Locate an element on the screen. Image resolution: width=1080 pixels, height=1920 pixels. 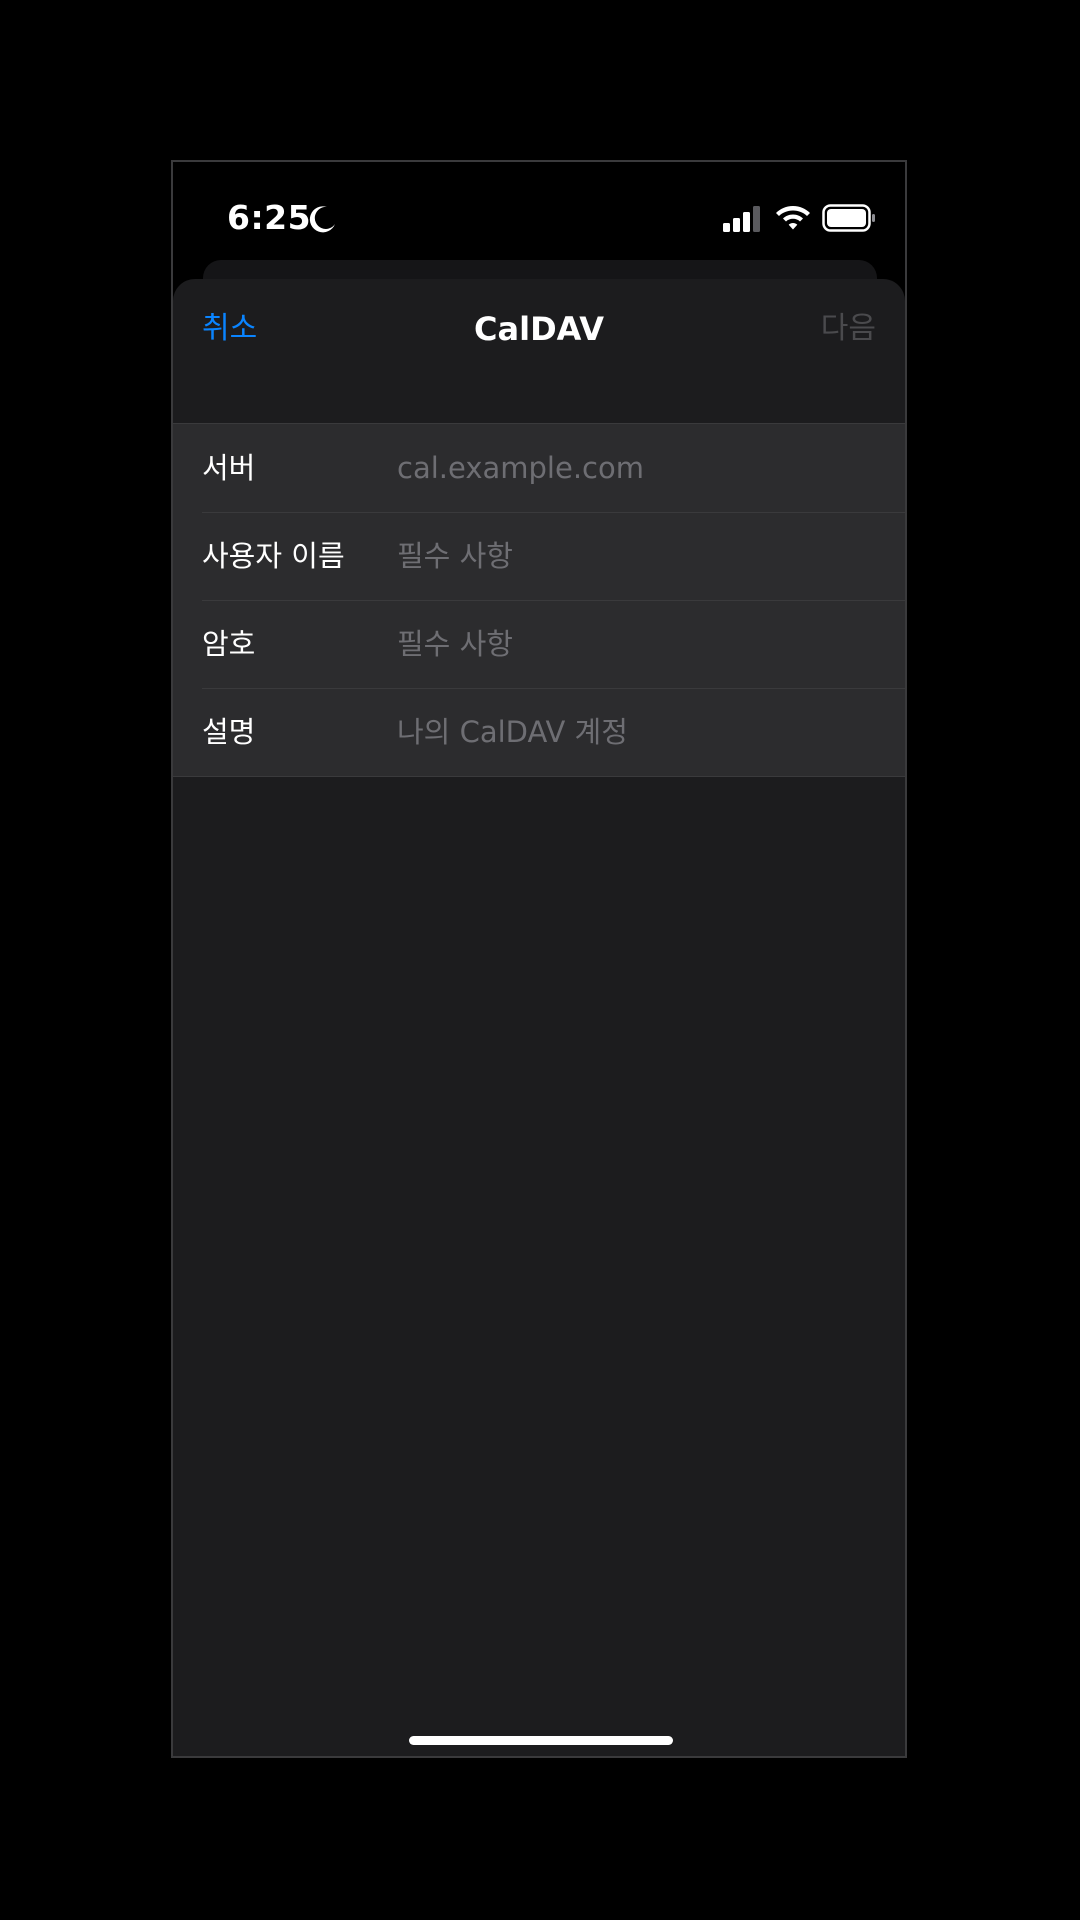
server-input is located at coordinates (632, 468).